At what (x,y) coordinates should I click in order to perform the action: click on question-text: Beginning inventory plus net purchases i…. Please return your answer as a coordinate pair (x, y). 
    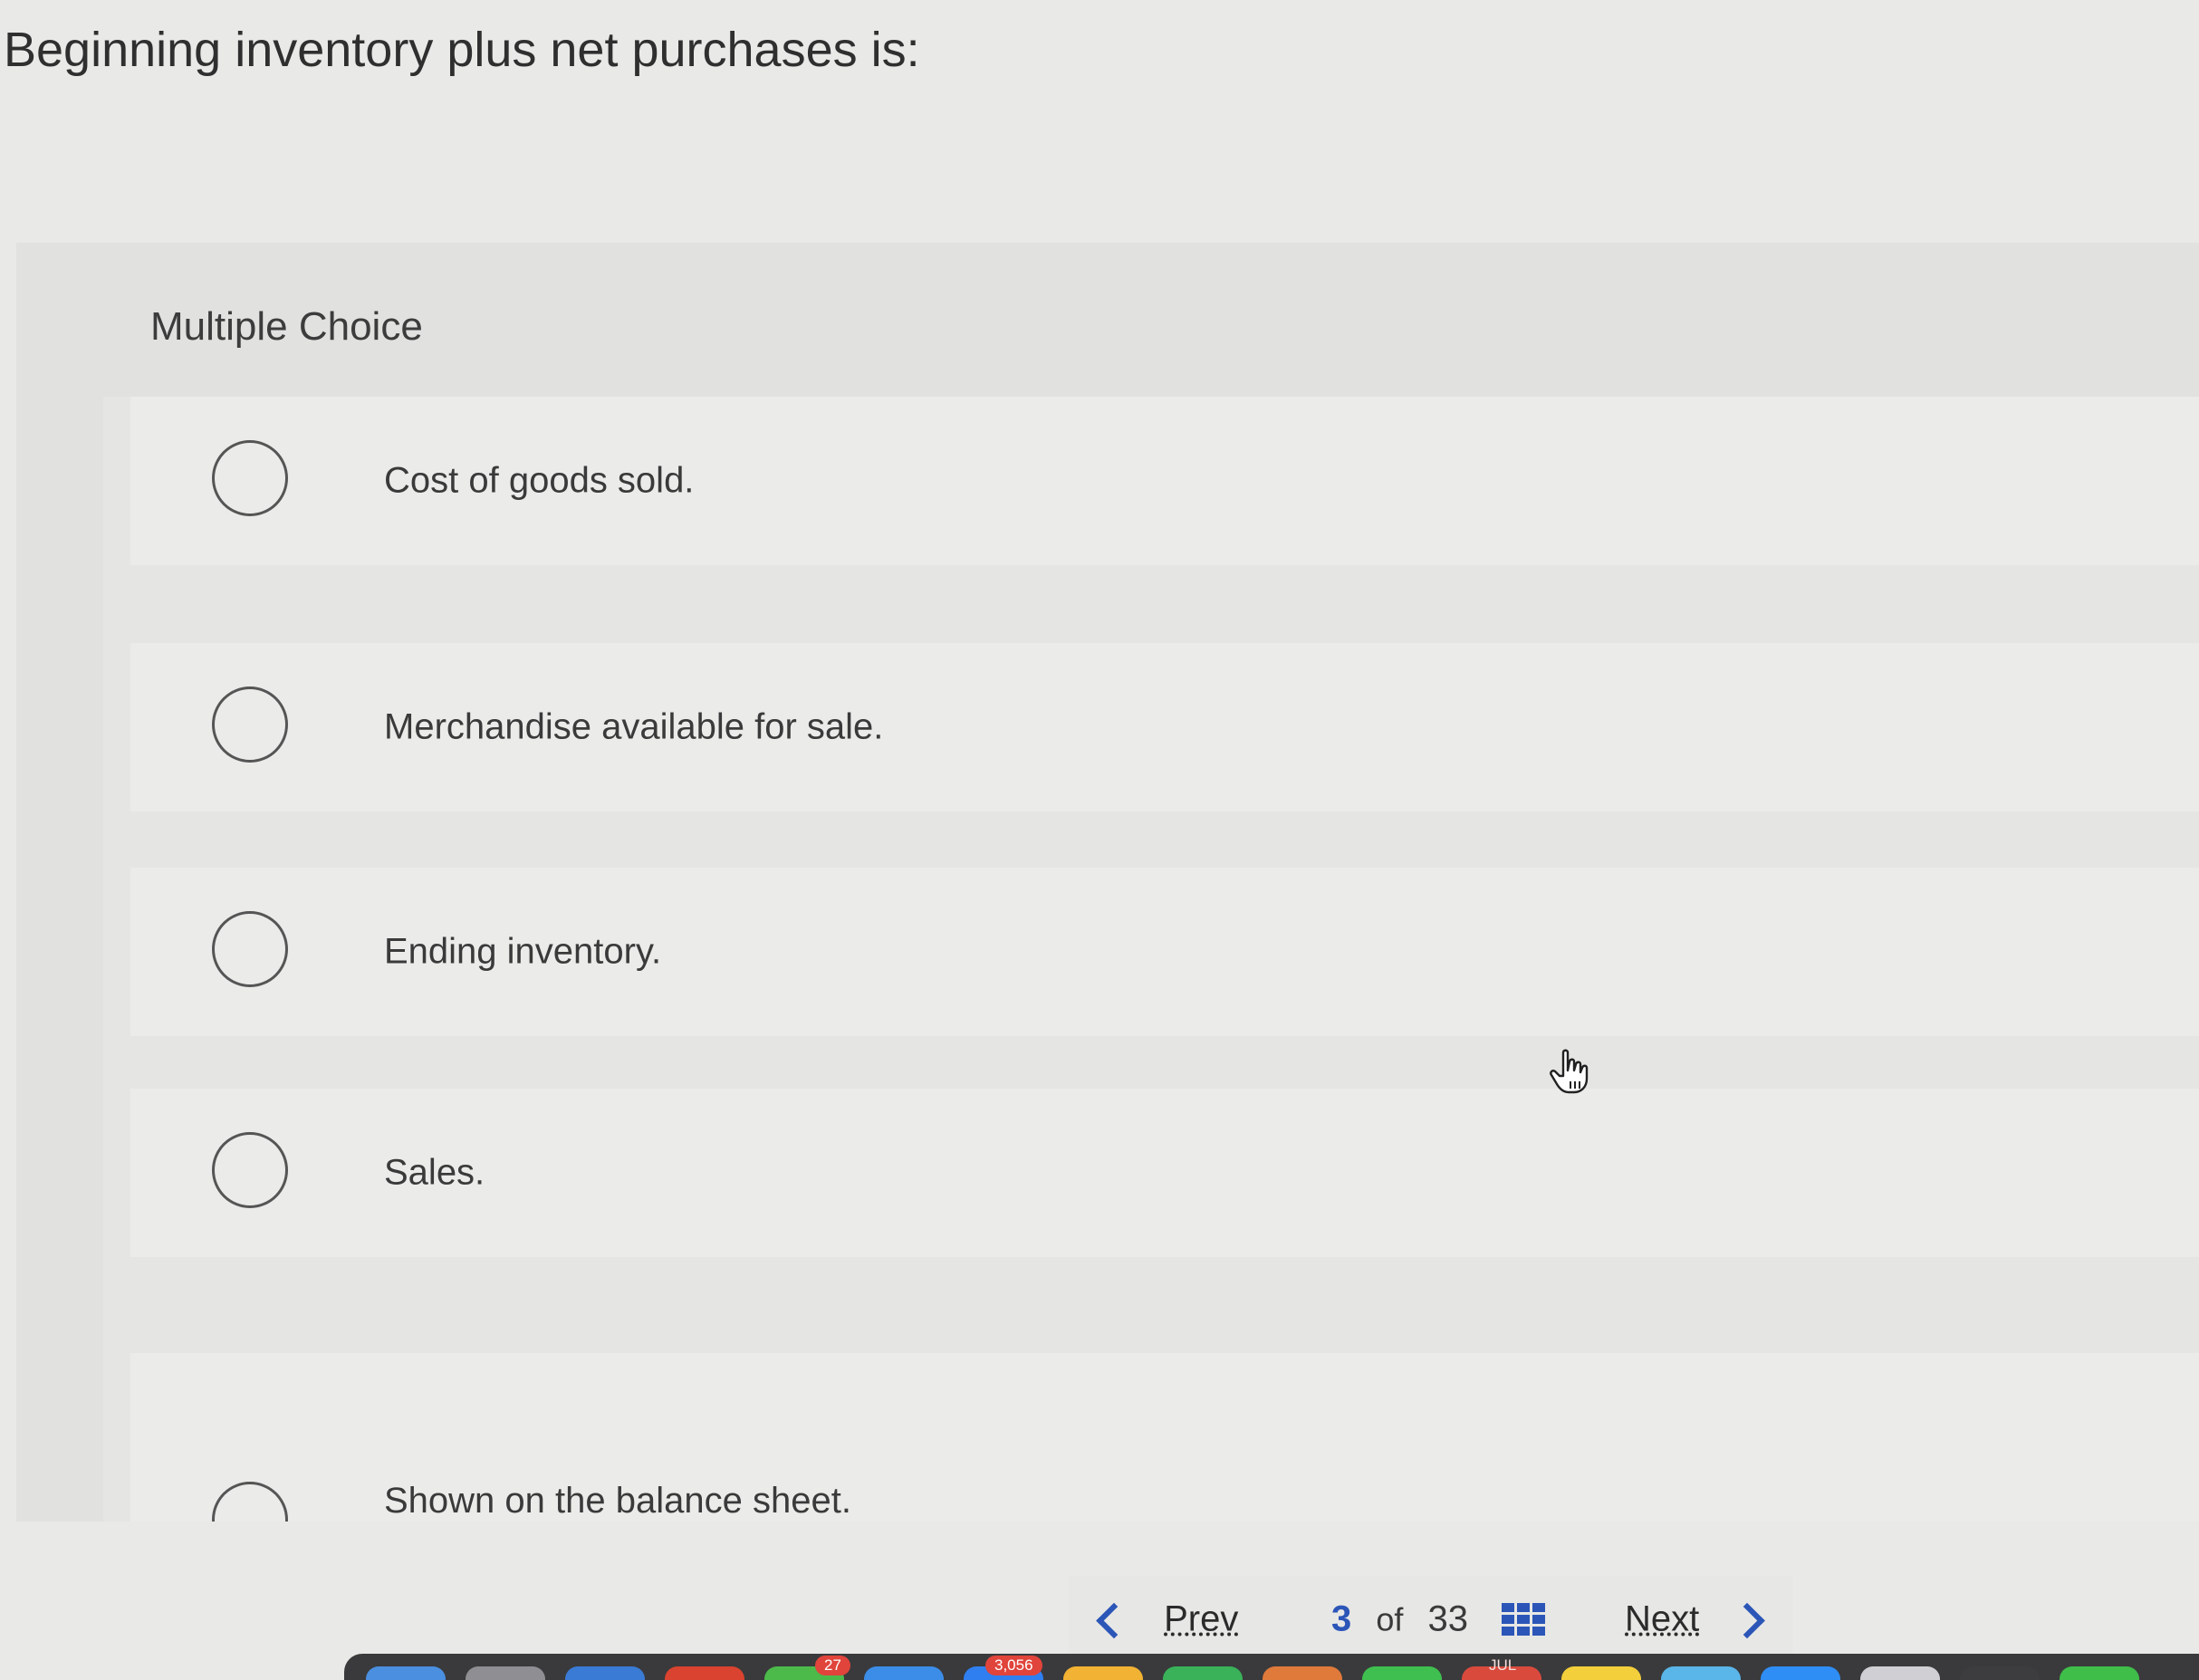
    Looking at the image, I should click on (462, 50).